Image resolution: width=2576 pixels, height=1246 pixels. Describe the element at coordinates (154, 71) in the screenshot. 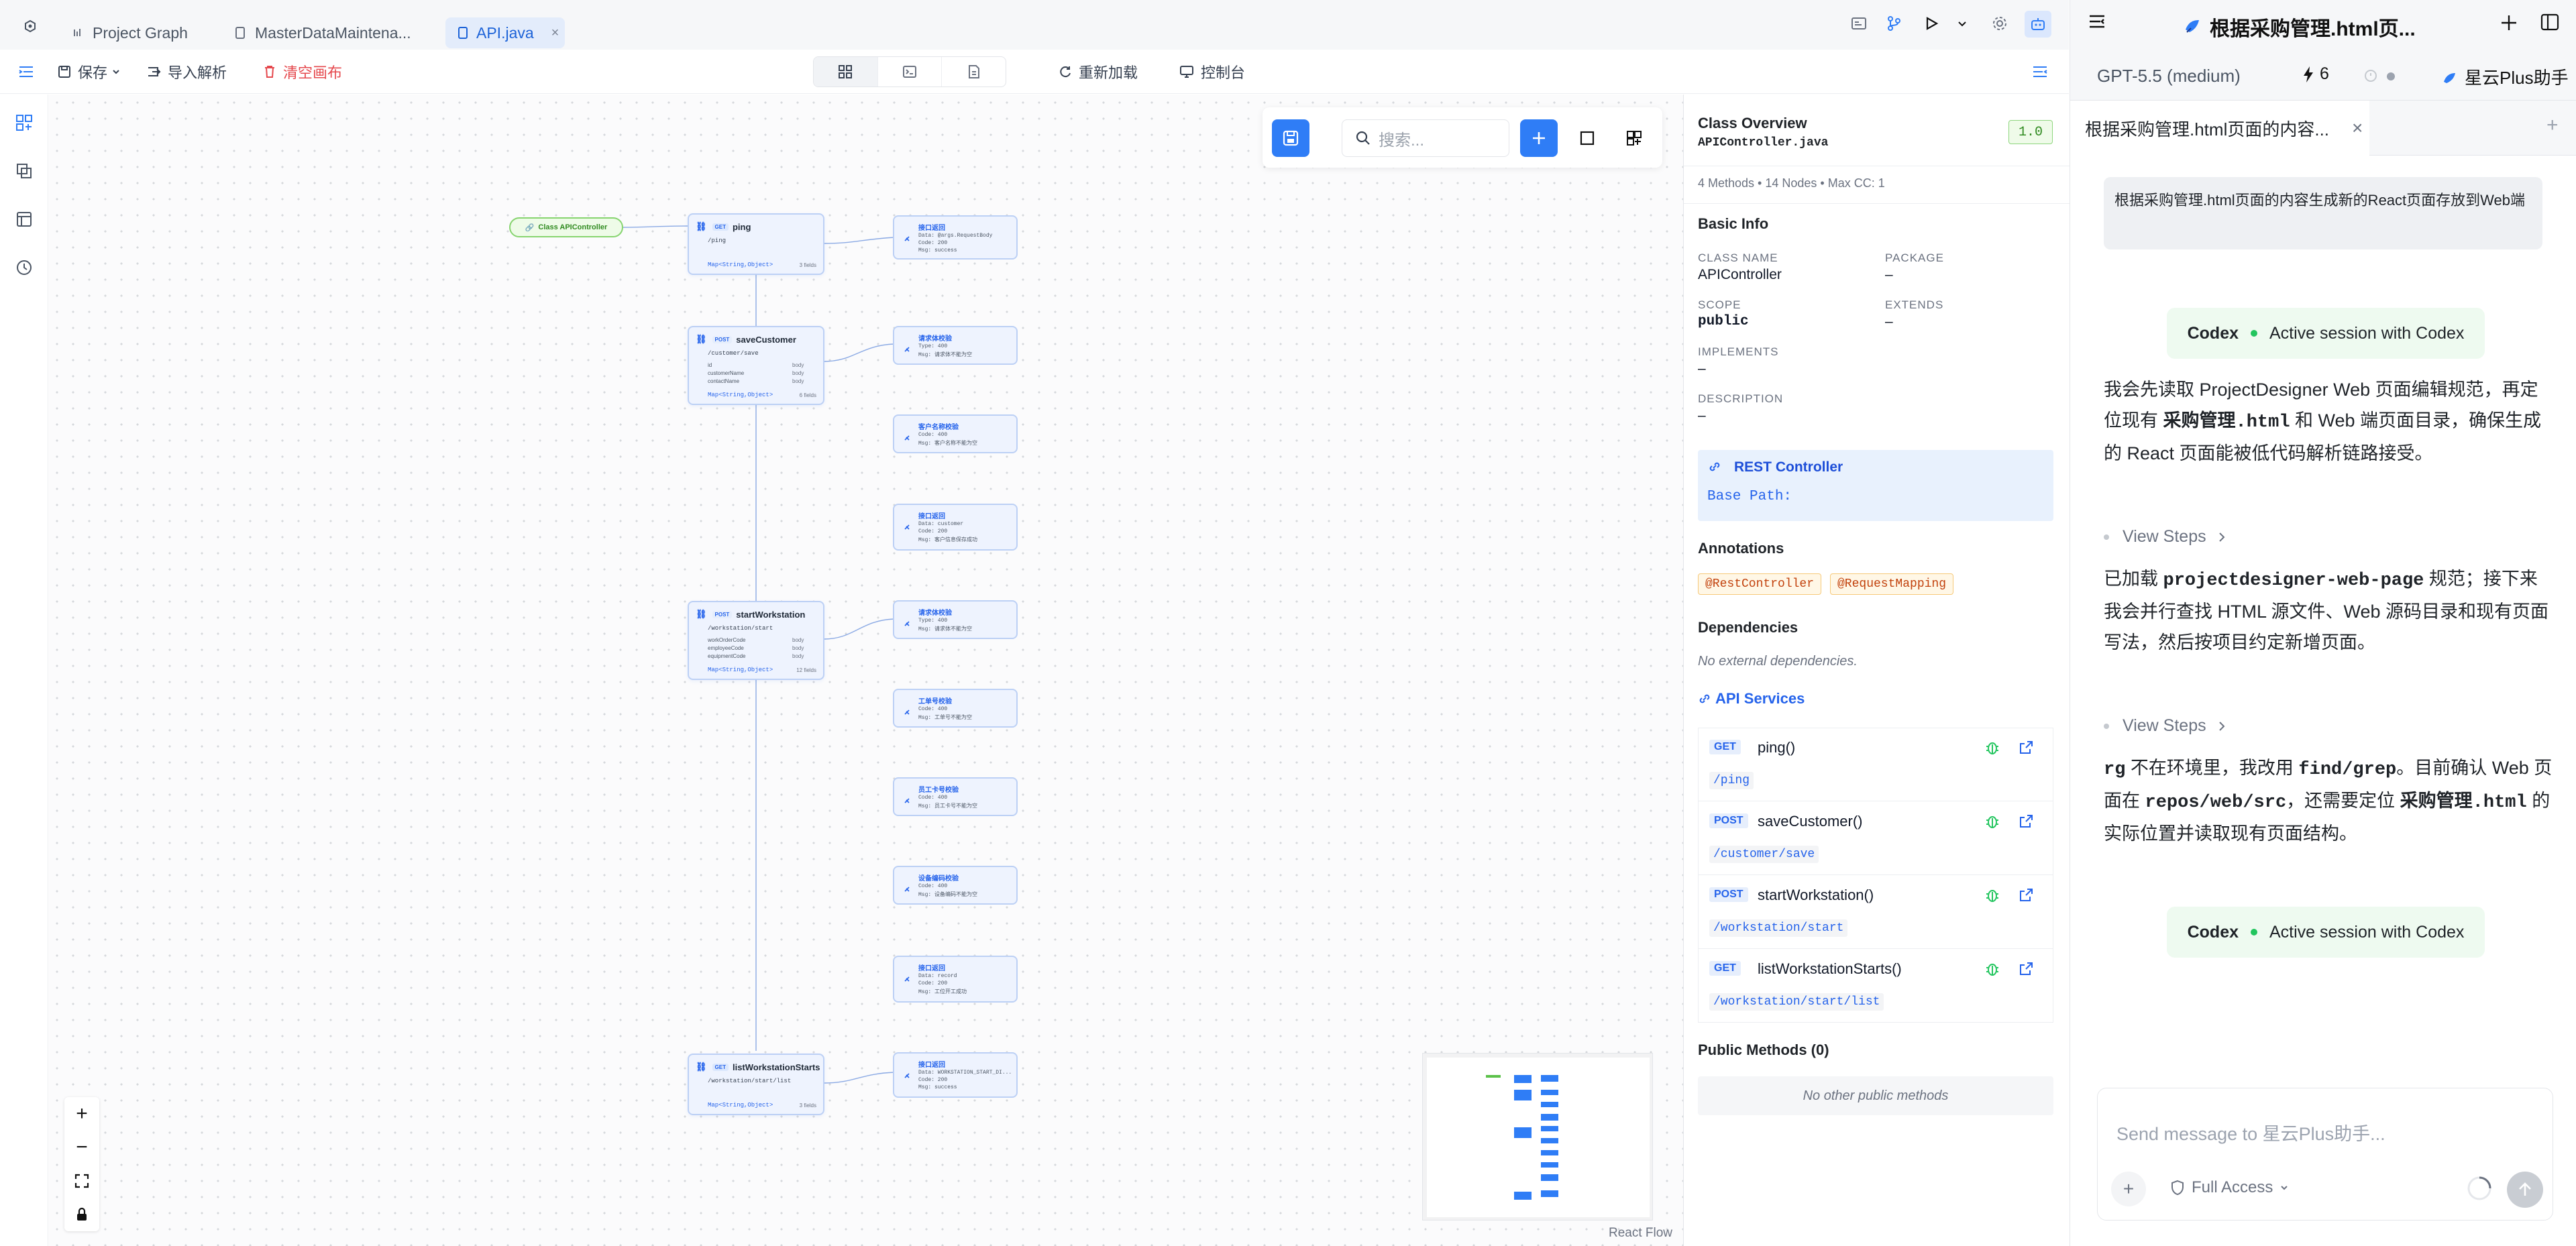

I see `import-icon` at that location.